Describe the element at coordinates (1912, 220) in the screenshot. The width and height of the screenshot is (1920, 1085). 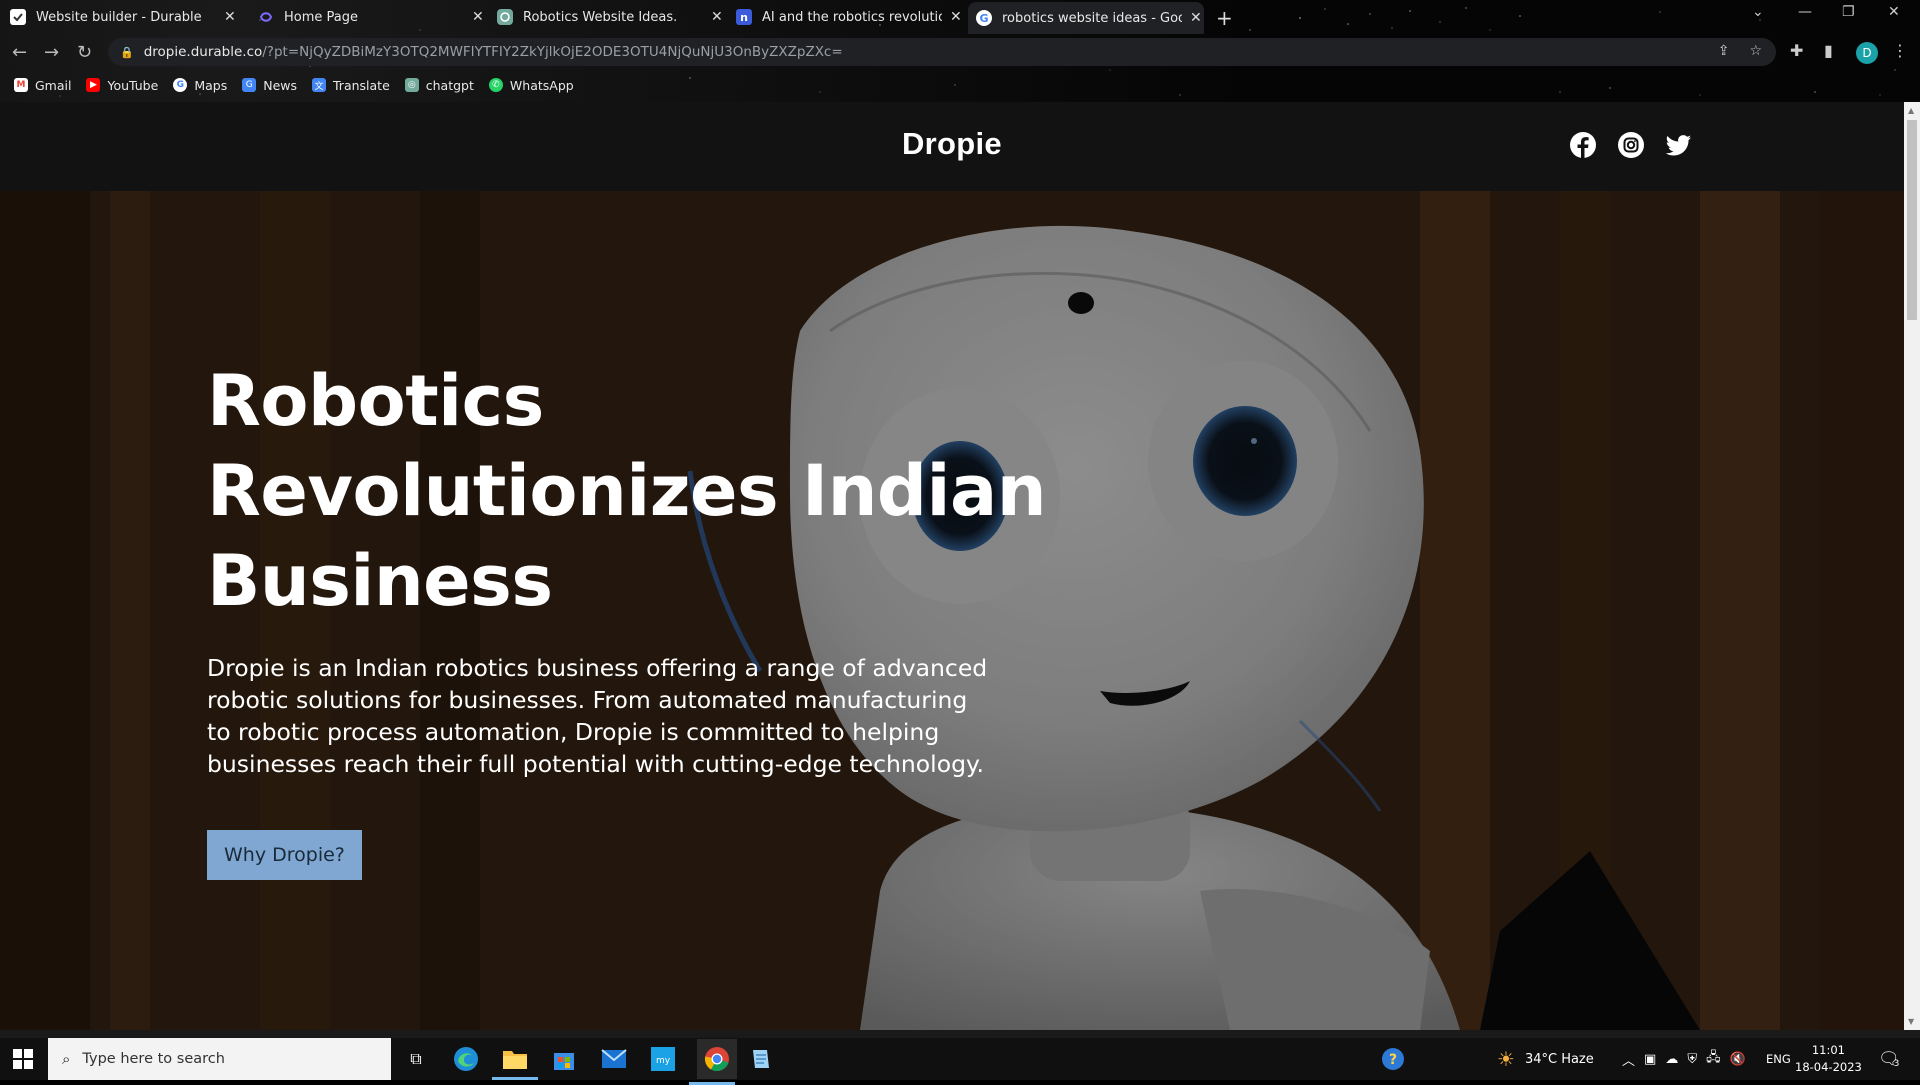
I see `scrollbar-thumb` at that location.